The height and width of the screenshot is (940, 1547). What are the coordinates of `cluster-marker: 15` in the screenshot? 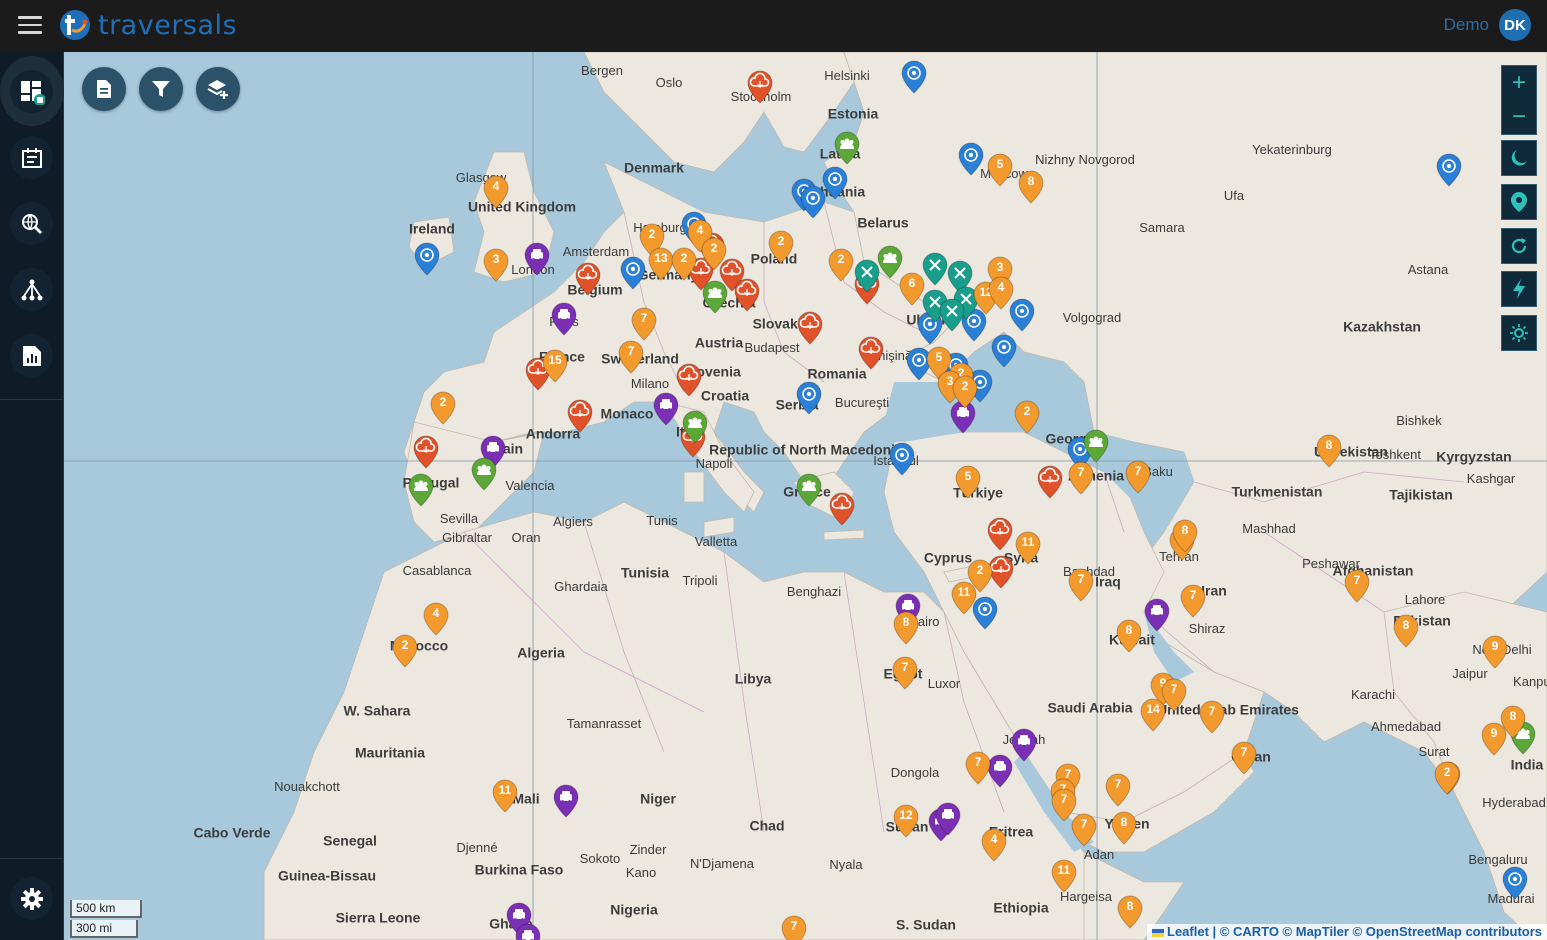 It's located at (555, 366).